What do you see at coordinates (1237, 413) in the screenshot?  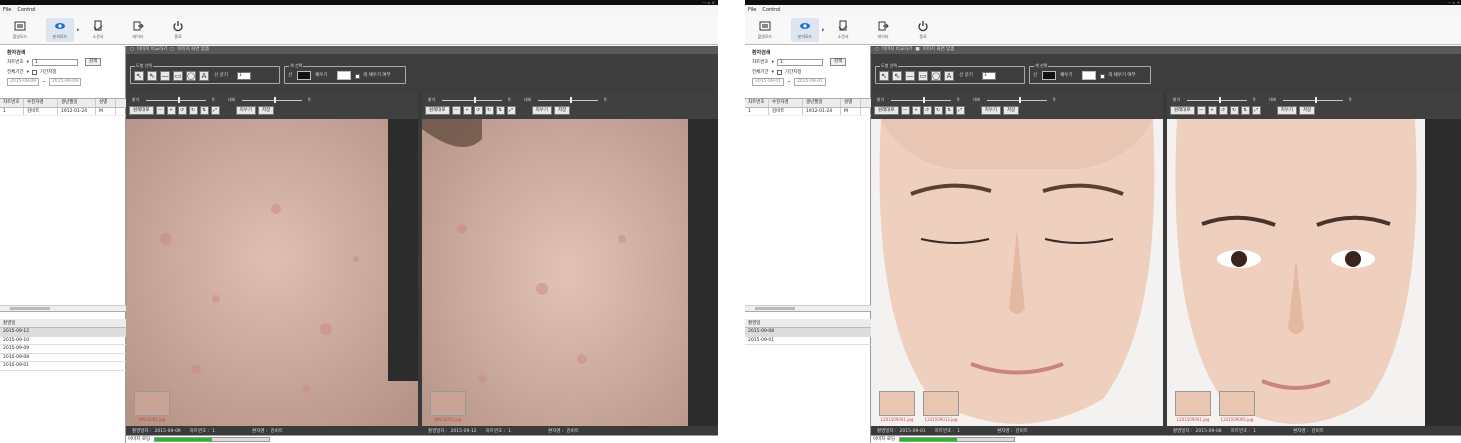 I see `thumbnail: 1201509005.jpg` at bounding box center [1237, 413].